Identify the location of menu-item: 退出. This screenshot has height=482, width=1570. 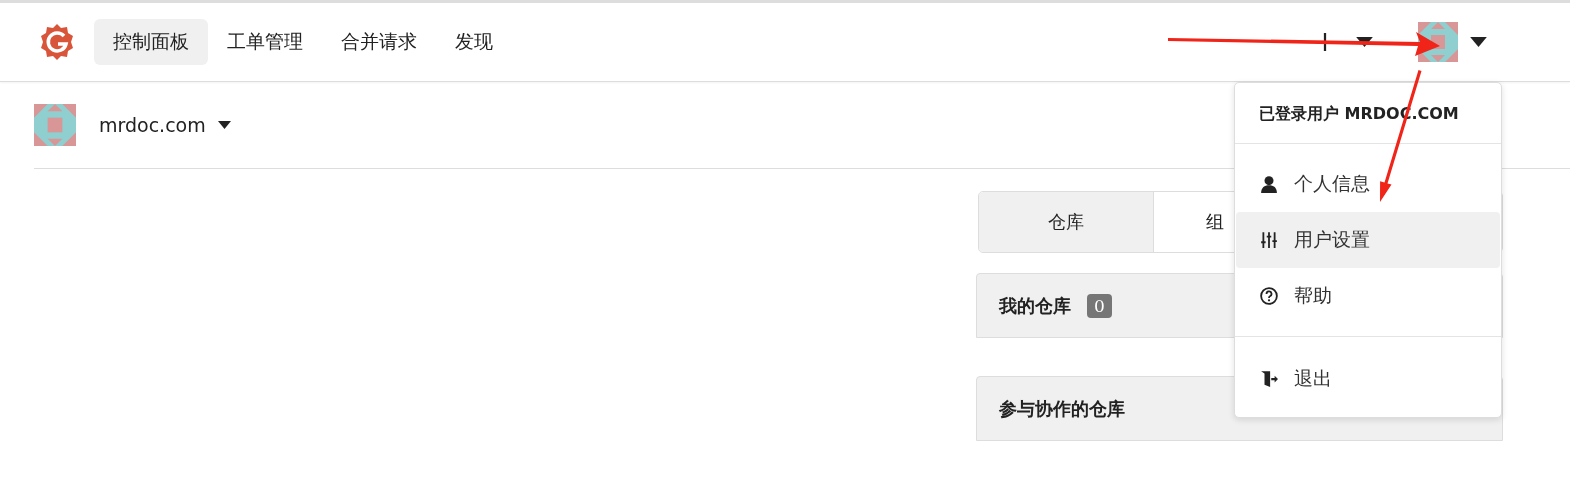
(1368, 379).